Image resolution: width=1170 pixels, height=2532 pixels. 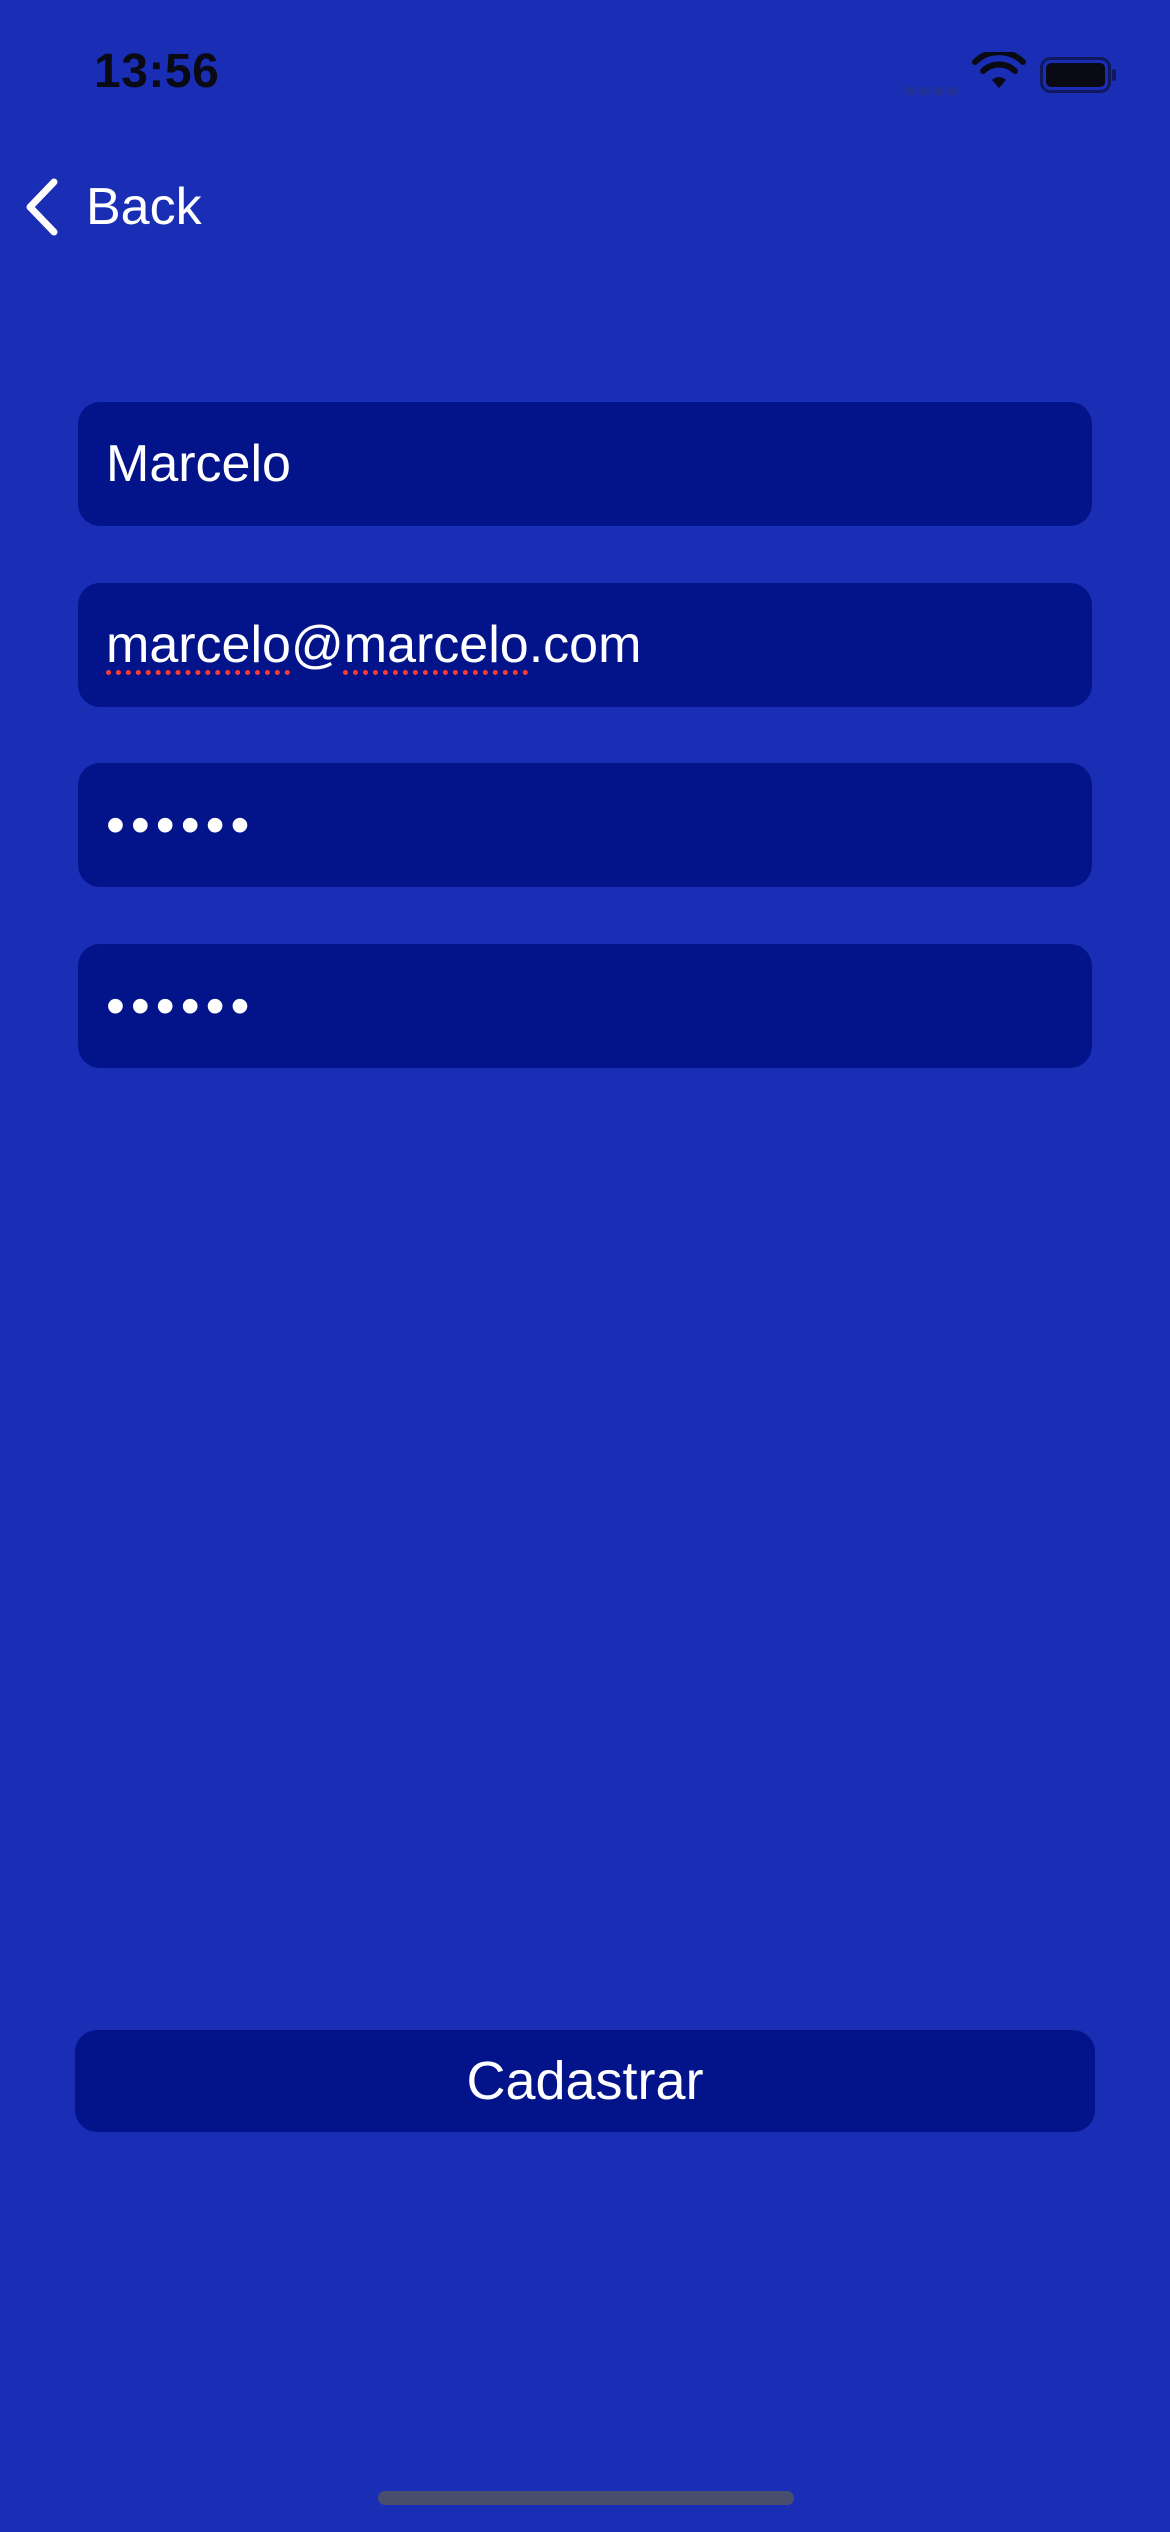 I want to click on back-label: Back, so click(x=144, y=207).